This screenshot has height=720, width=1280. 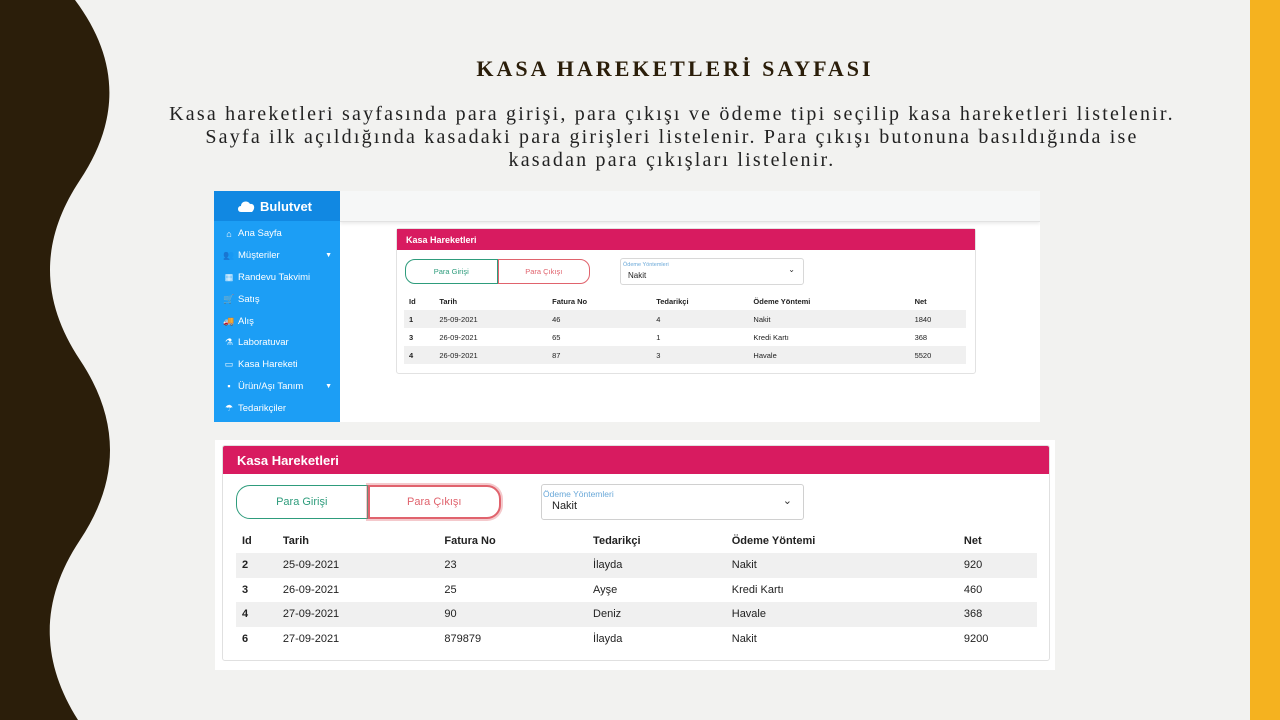 I want to click on decorative-wave, so click(x=55, y=360).